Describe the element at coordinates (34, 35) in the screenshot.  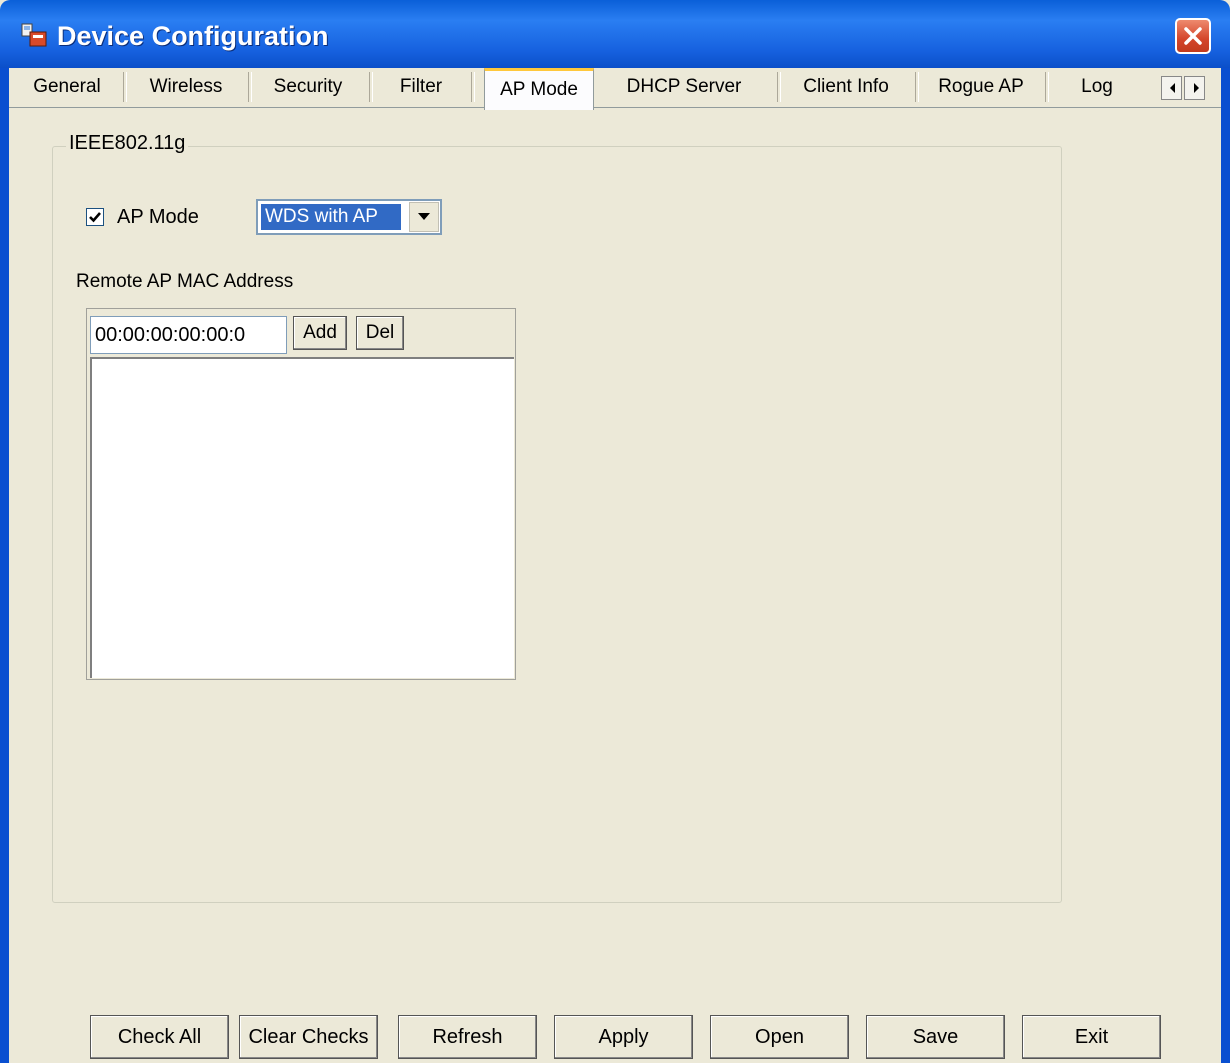
I see `device-config-icon` at that location.